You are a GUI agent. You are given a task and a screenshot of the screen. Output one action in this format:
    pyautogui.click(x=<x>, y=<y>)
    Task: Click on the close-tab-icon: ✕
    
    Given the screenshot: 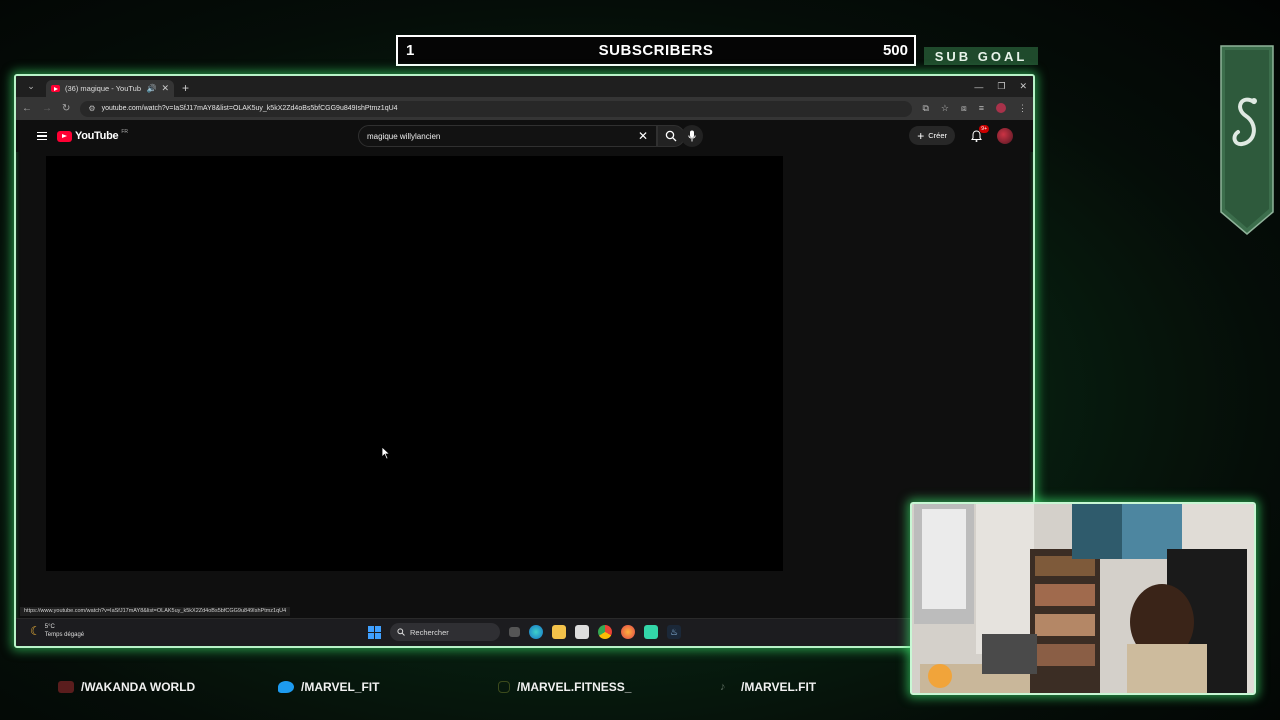 What is the action you would take?
    pyautogui.click(x=165, y=88)
    